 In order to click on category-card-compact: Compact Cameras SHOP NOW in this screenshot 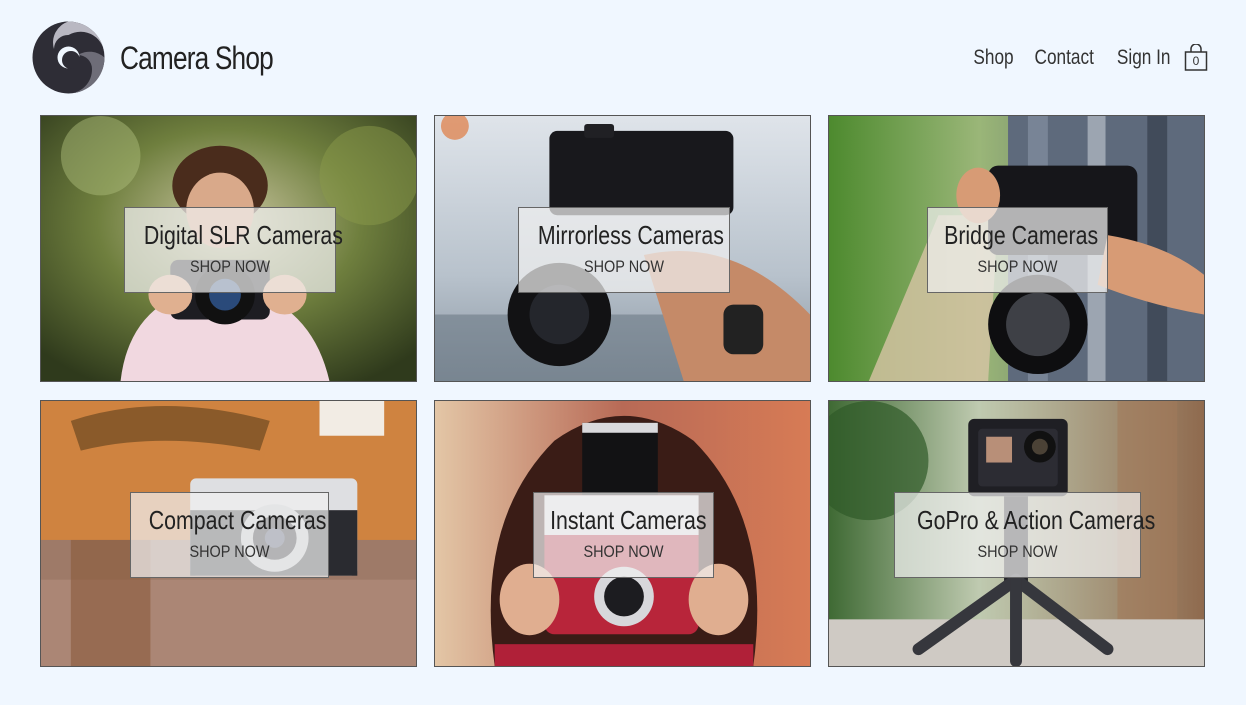, I will do `click(228, 533)`.